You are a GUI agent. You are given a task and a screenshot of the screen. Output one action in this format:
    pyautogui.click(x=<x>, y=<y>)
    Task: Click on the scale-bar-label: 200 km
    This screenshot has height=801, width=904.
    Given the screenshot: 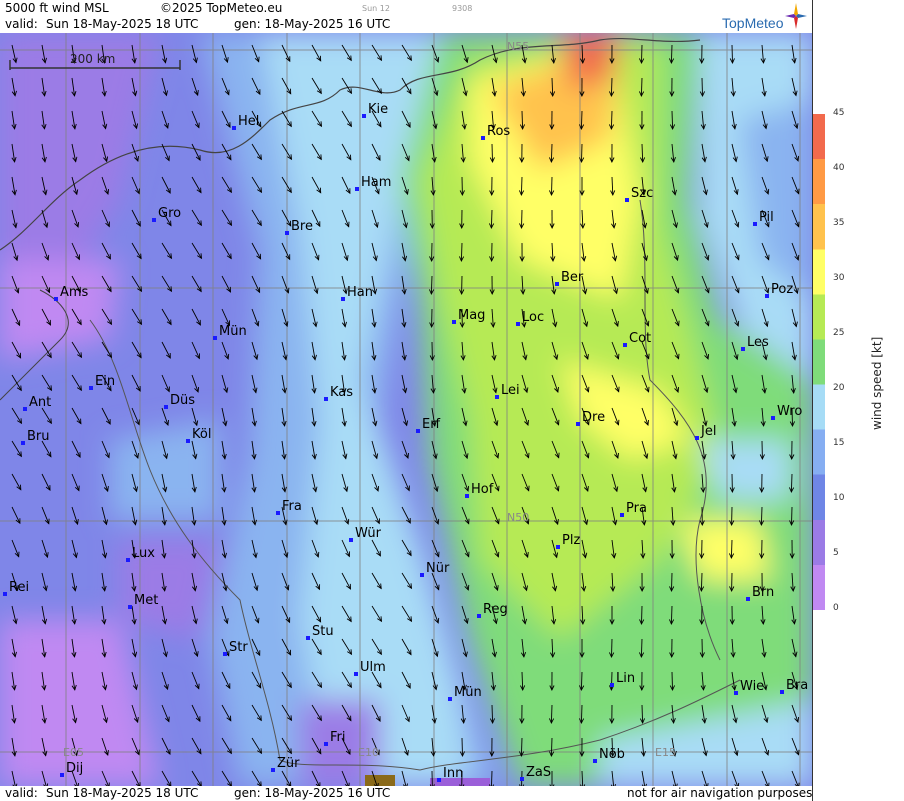 What is the action you would take?
    pyautogui.click(x=92, y=59)
    